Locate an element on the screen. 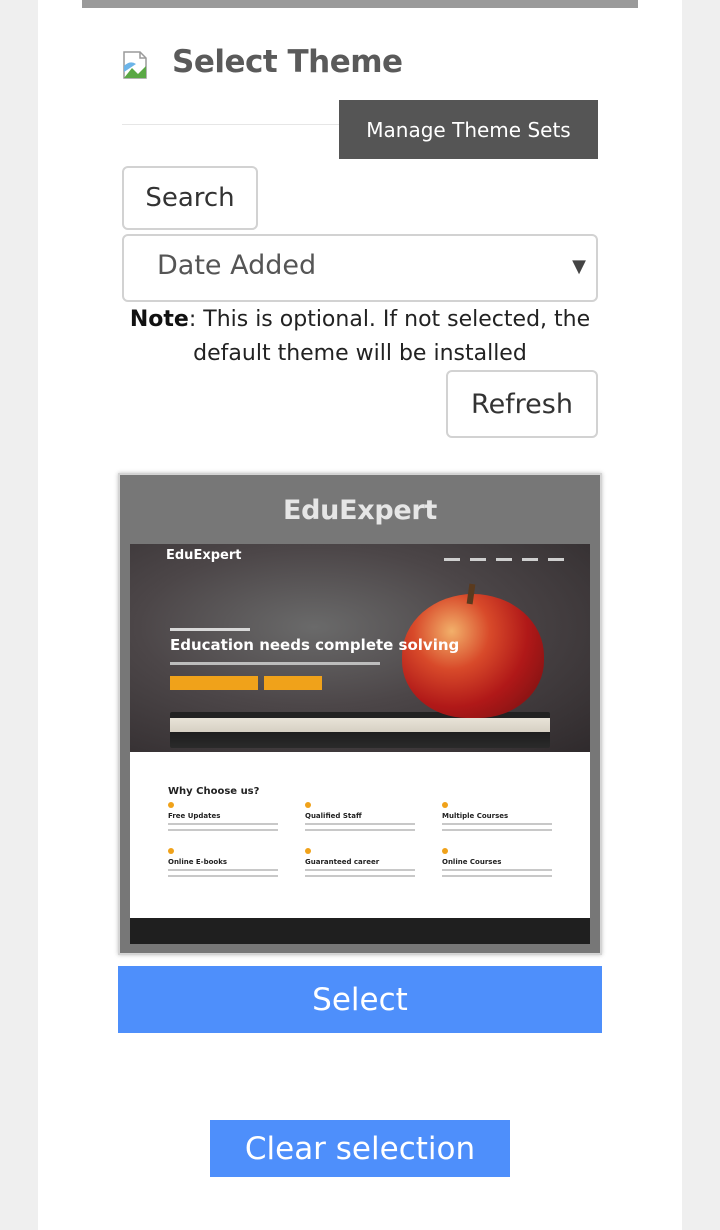 This screenshot has height=1230, width=720. preview-feature: Guaranteed career is located at coordinates (365, 864).